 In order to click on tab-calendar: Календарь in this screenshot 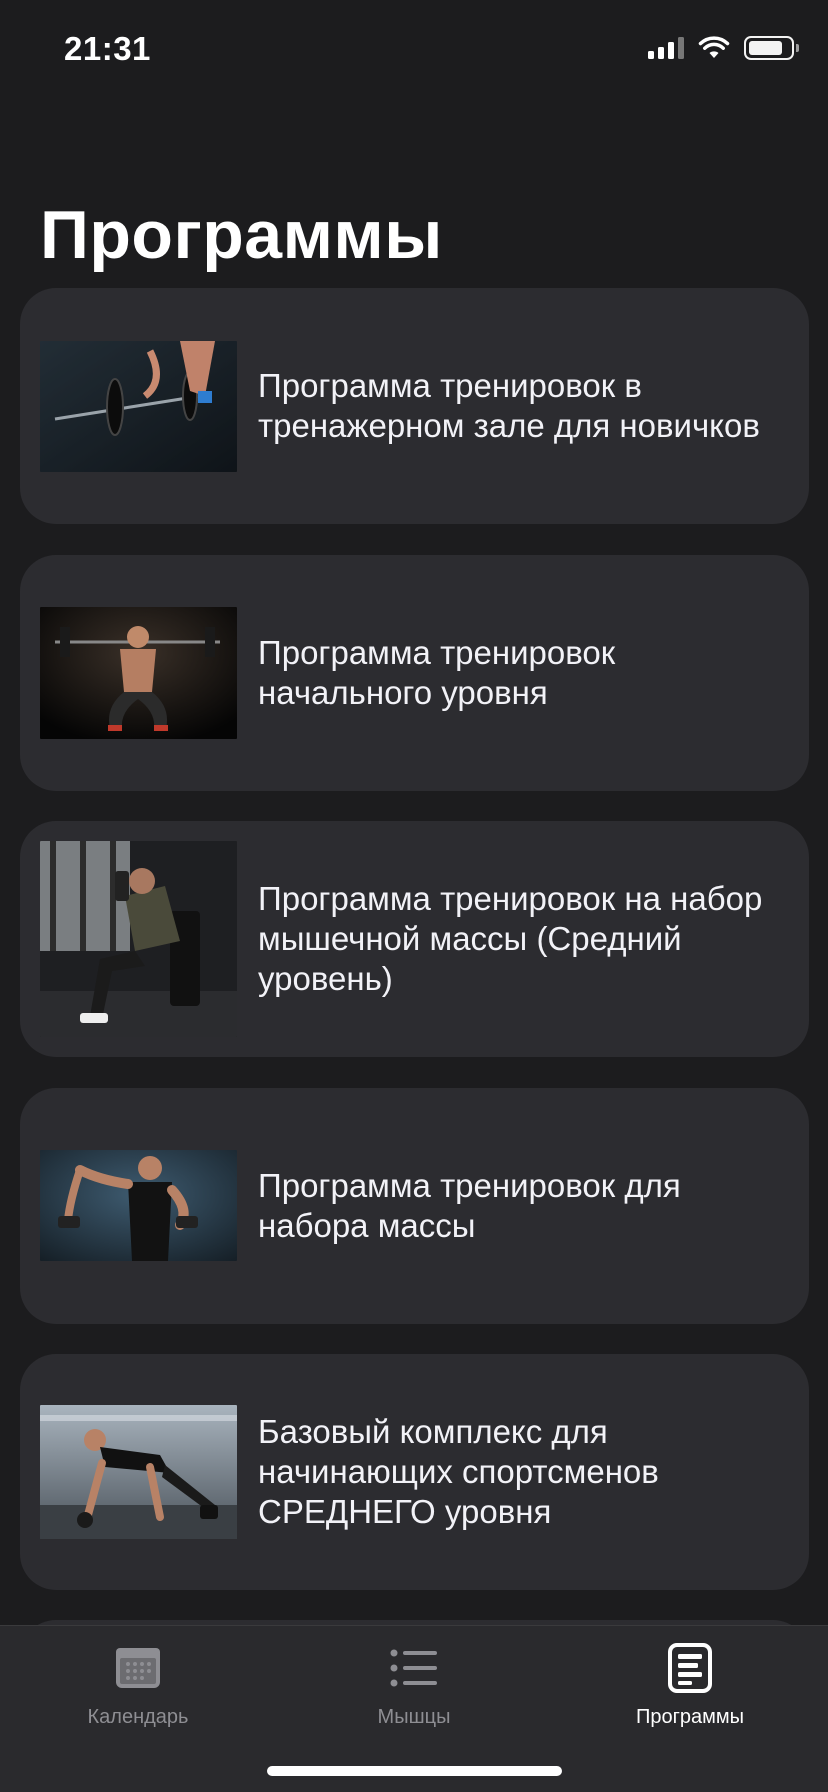, I will do `click(138, 1686)`.